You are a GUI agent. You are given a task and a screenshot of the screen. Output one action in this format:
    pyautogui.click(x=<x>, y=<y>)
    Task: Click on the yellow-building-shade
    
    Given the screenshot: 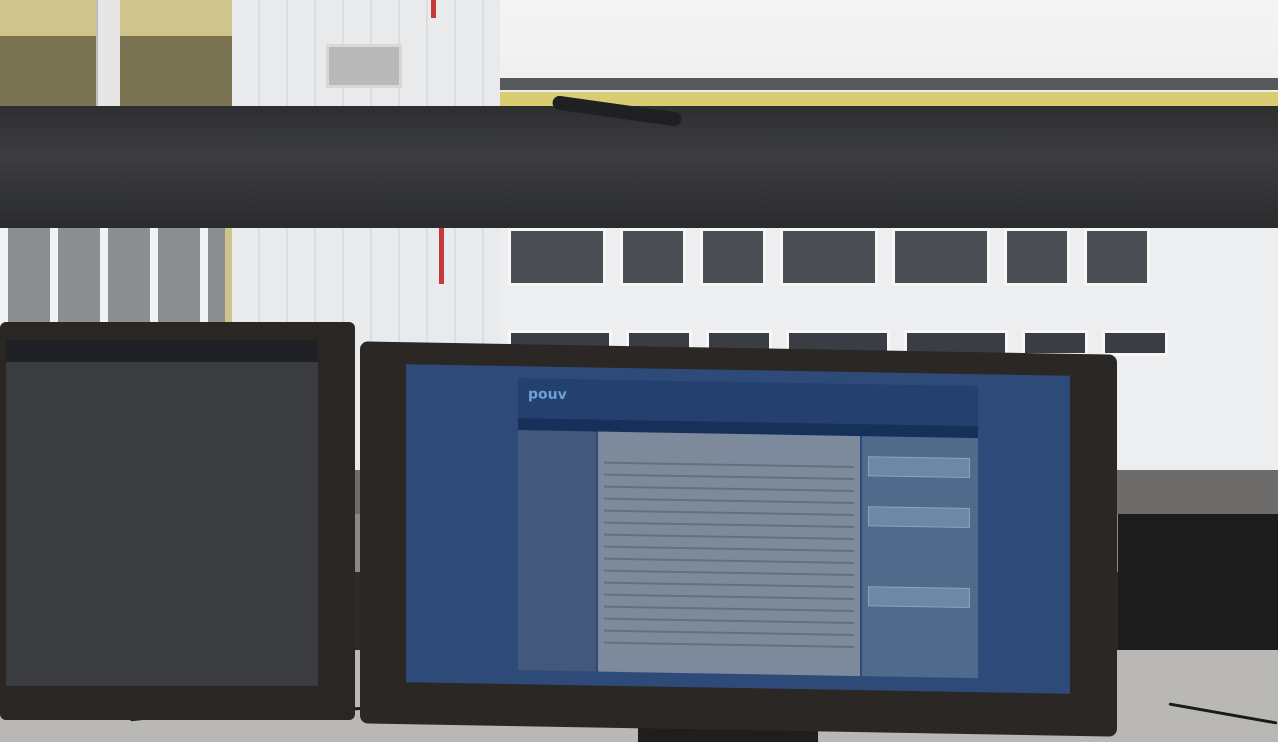 What is the action you would take?
    pyautogui.click(x=132, y=71)
    